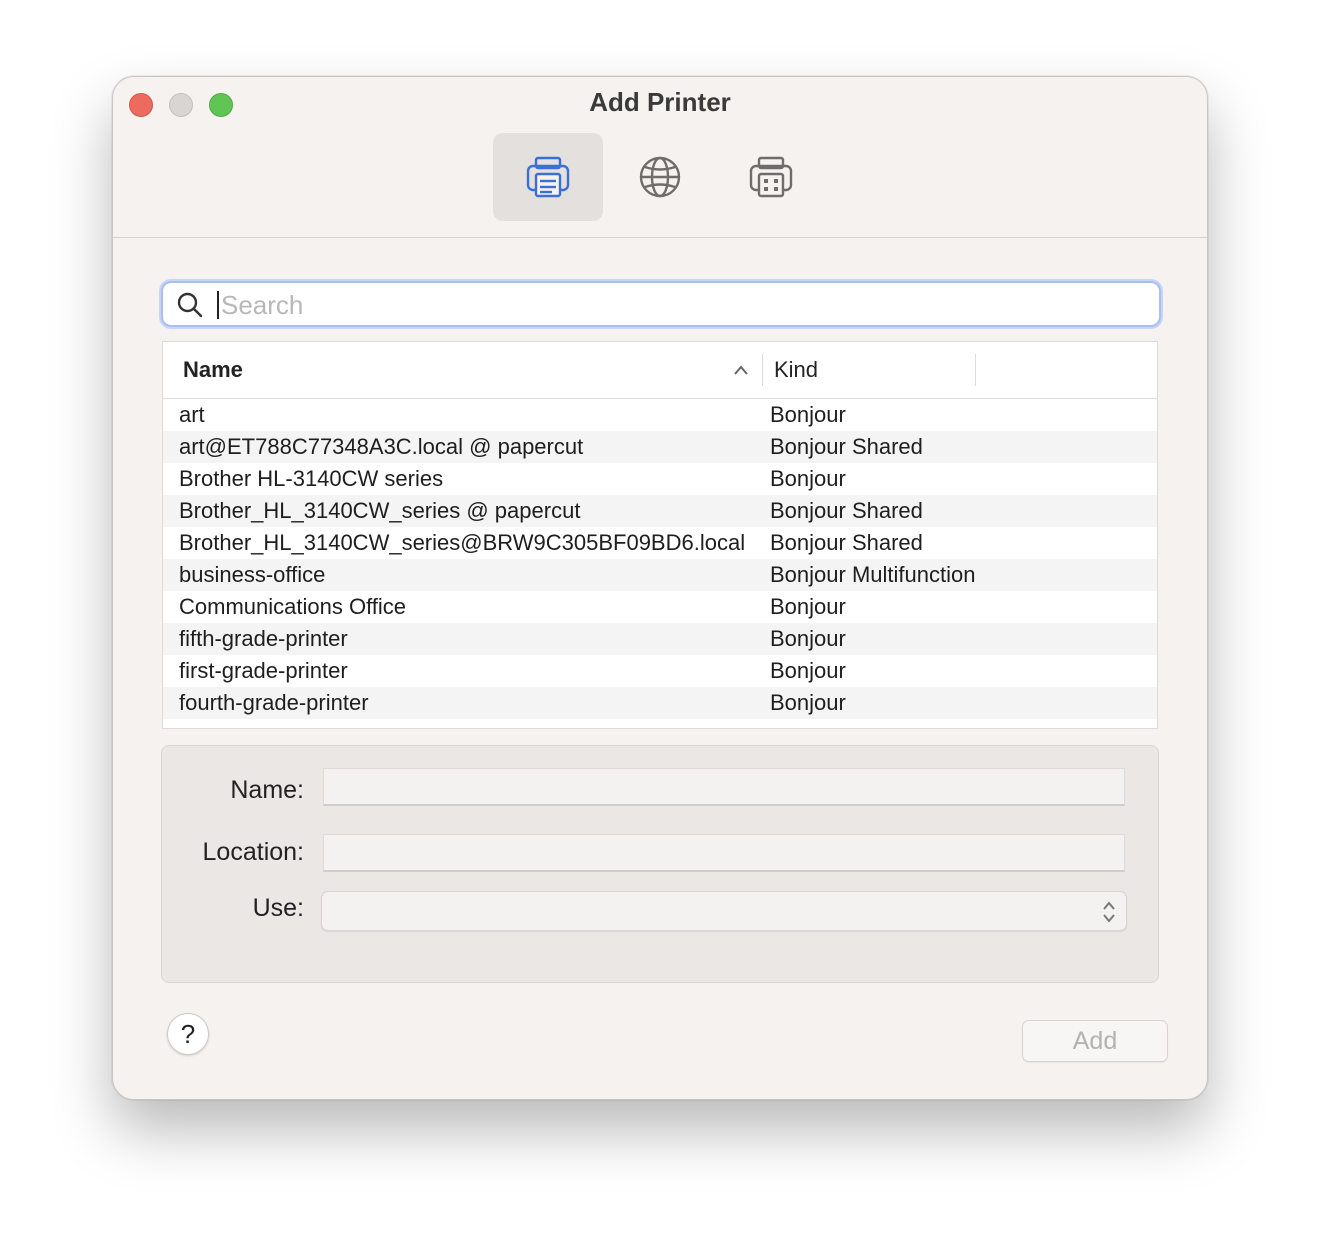  What do you see at coordinates (263, 670) in the screenshot?
I see `printer-name-cell: first-grade-printer` at bounding box center [263, 670].